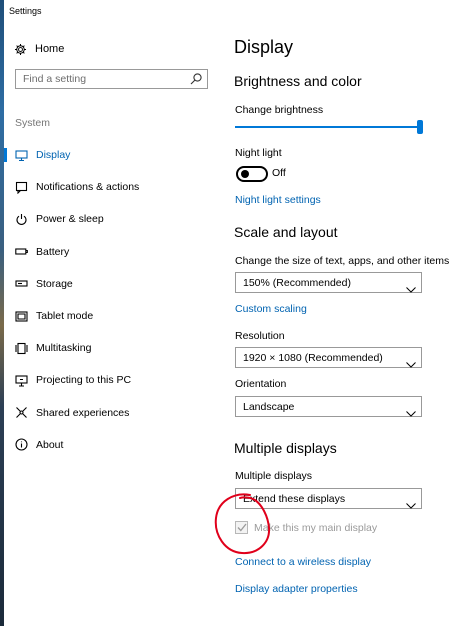 Image resolution: width=474 pixels, height=626 pixels. What do you see at coordinates (298, 81) in the screenshot?
I see `section-heading-brightness: Brightness and color` at bounding box center [298, 81].